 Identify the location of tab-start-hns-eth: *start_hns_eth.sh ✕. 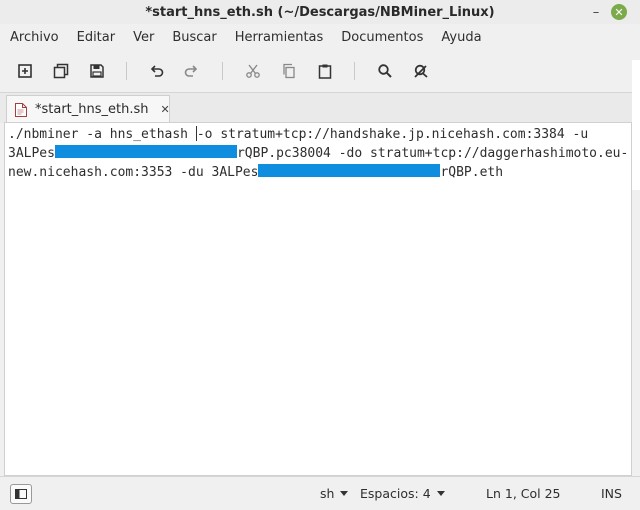
(88, 109).